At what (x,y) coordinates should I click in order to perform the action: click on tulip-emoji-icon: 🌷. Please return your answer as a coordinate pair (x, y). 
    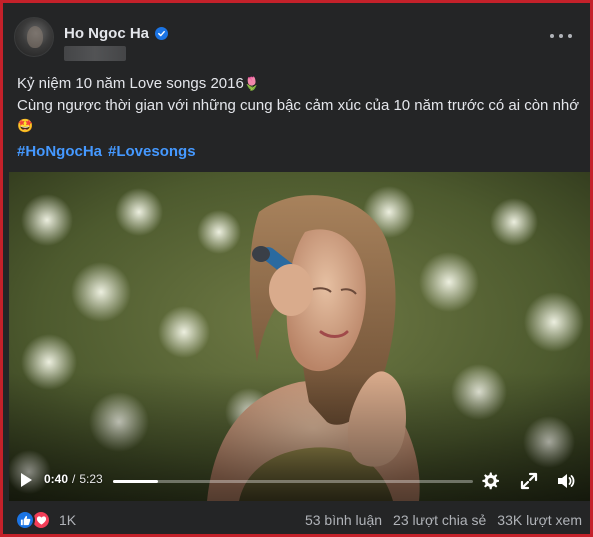
    Looking at the image, I should click on (251, 84).